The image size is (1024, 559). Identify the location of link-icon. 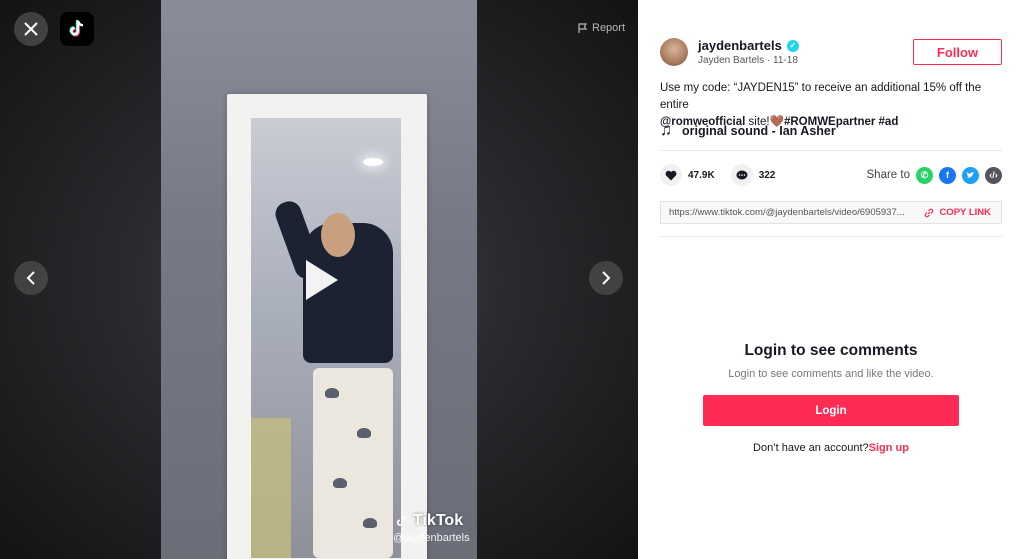
(929, 212).